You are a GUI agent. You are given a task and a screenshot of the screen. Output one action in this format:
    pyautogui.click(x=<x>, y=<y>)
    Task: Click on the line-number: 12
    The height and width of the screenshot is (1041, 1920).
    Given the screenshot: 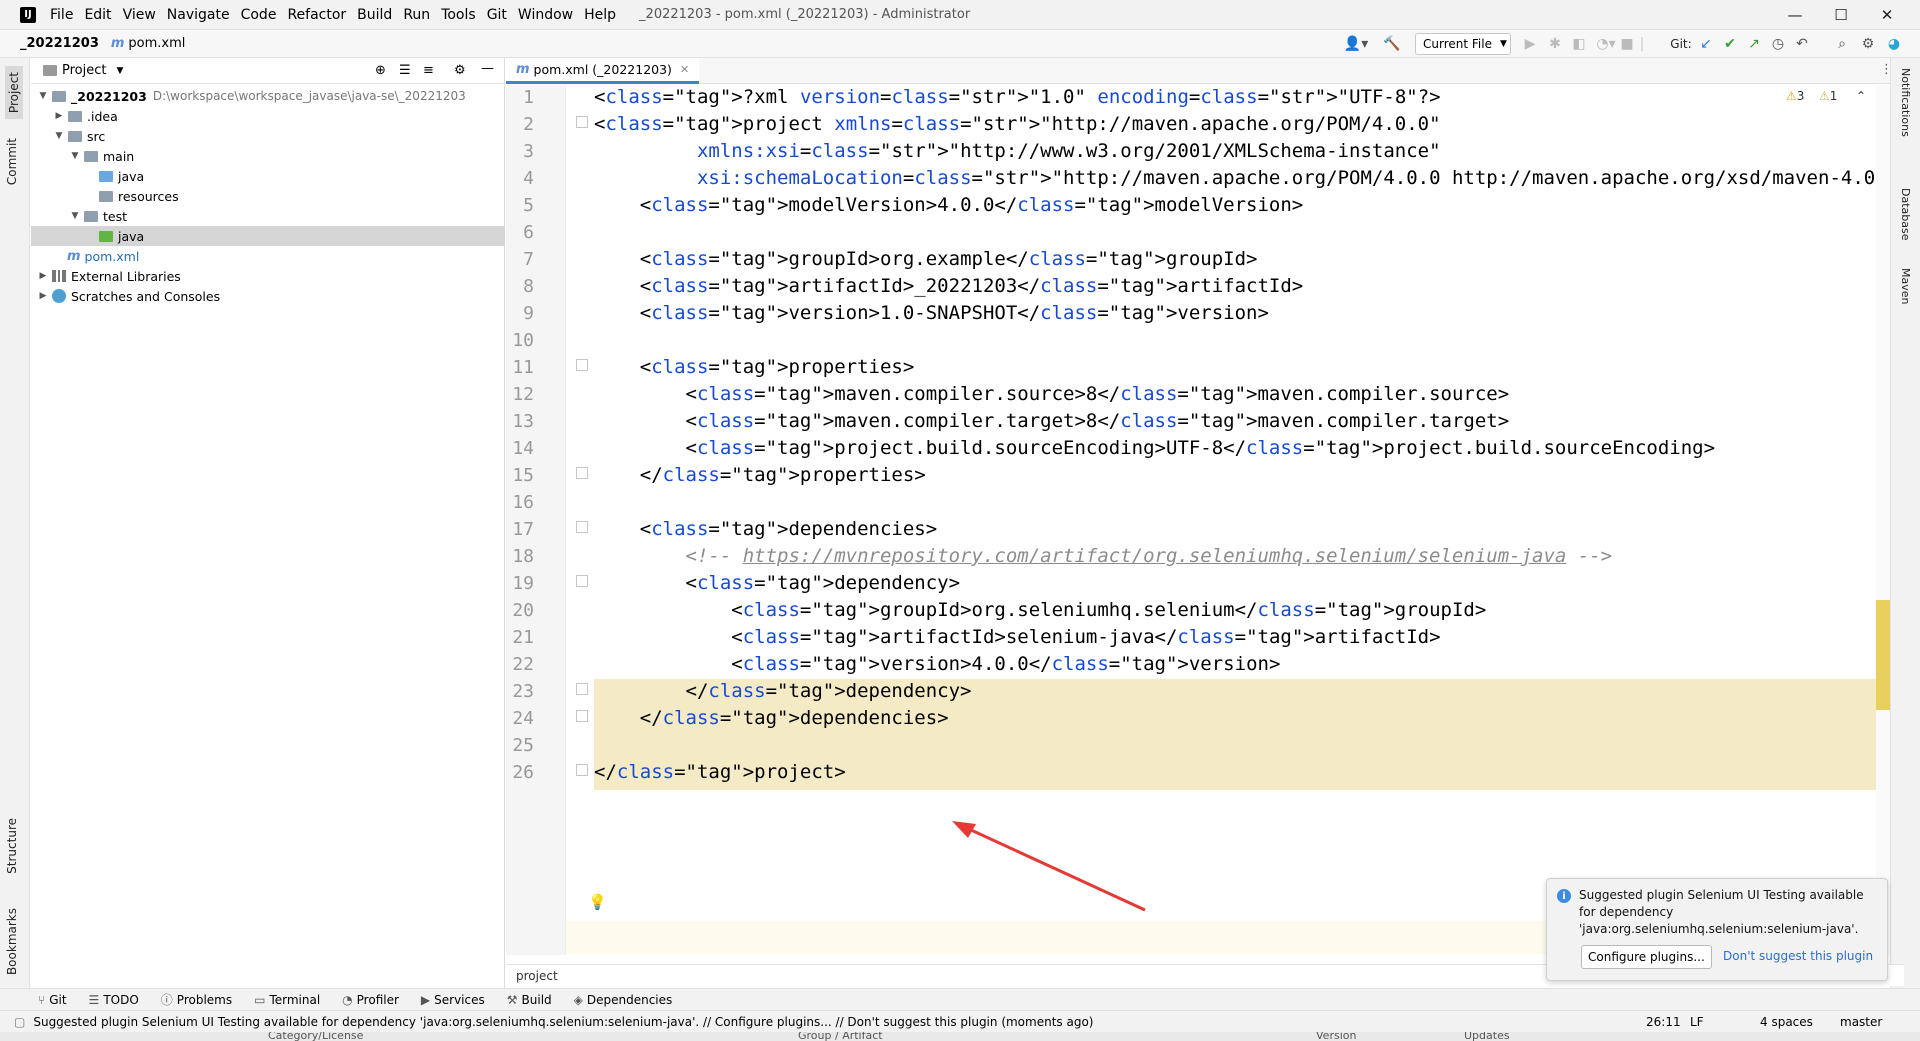 What is the action you would take?
    pyautogui.click(x=520, y=394)
    